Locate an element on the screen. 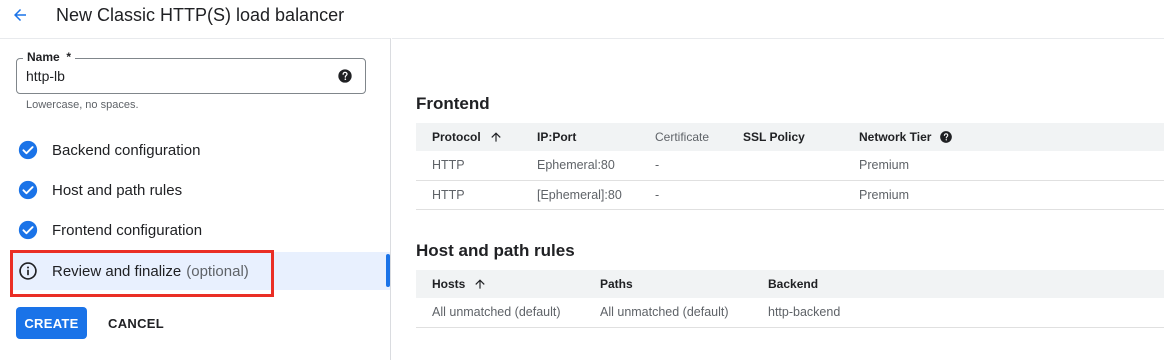 This screenshot has width=1164, height=360. column-header-paths: Paths is located at coordinates (668, 284).